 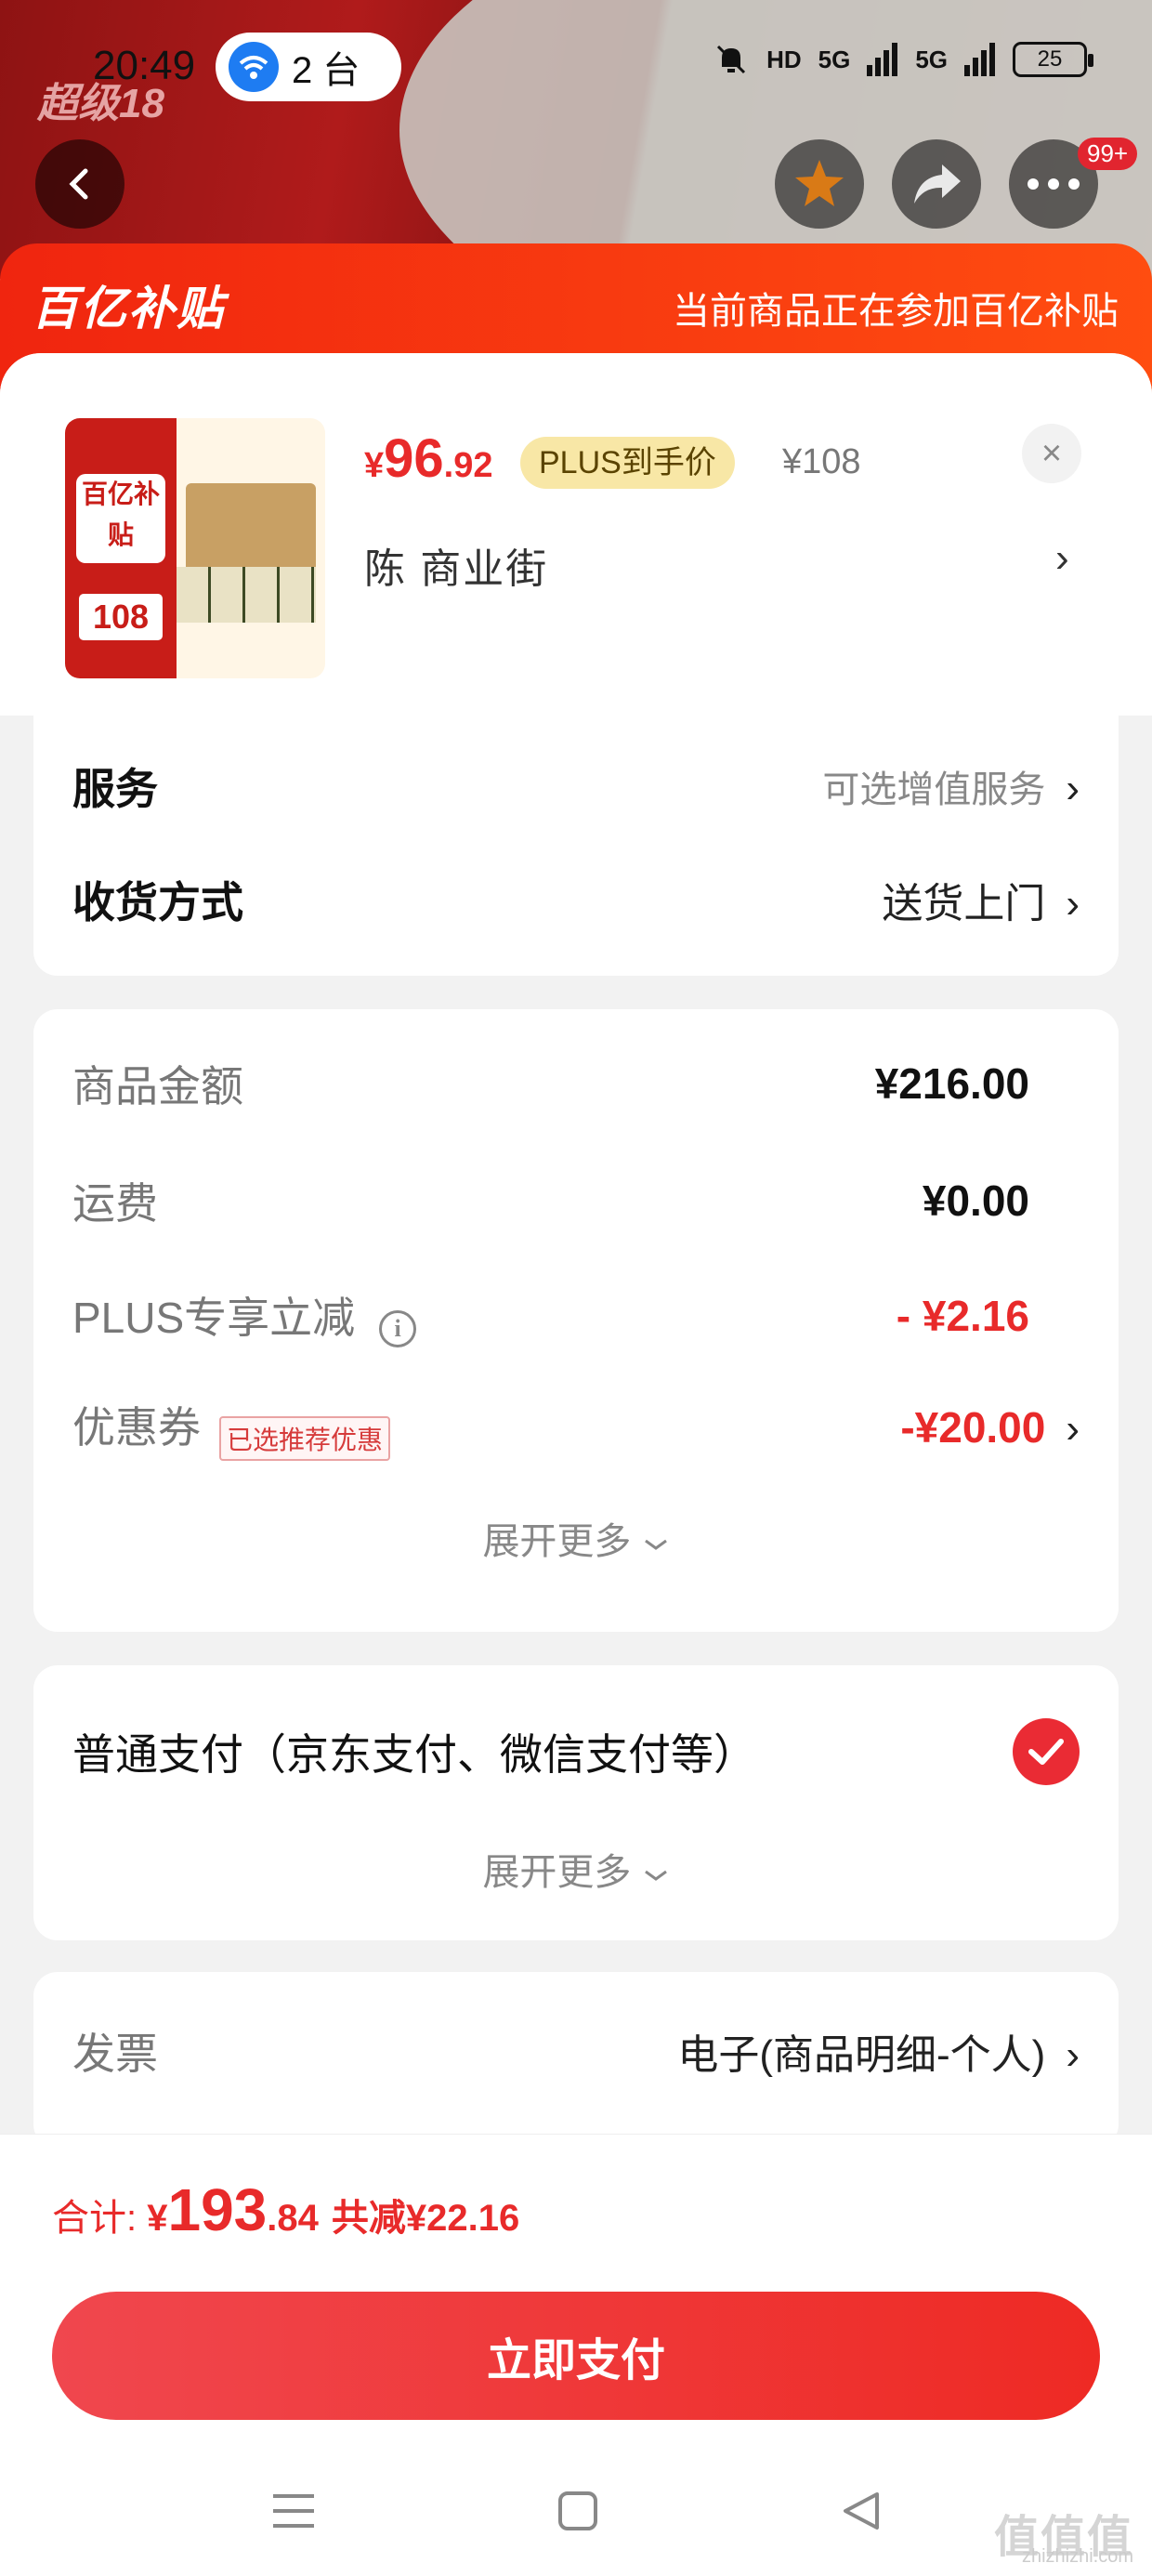 I want to click on plus-price-tag: PLUS到手价, so click(x=627, y=463).